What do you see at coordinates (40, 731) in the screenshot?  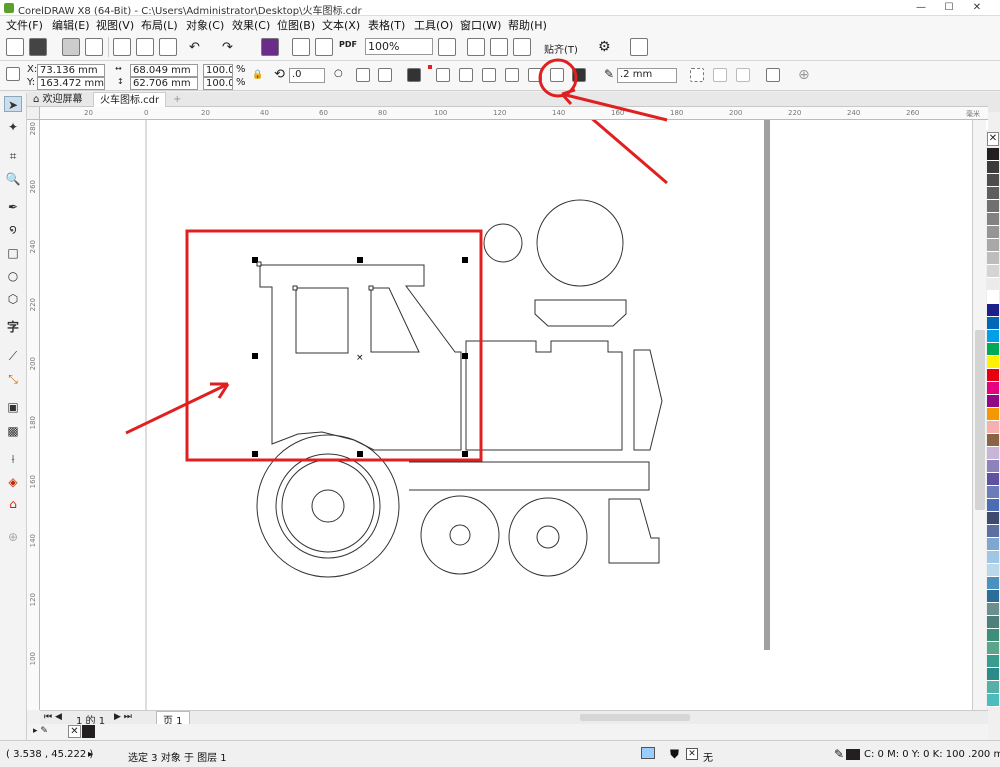 I see `palette-menu-icon: ▸ ✎` at bounding box center [40, 731].